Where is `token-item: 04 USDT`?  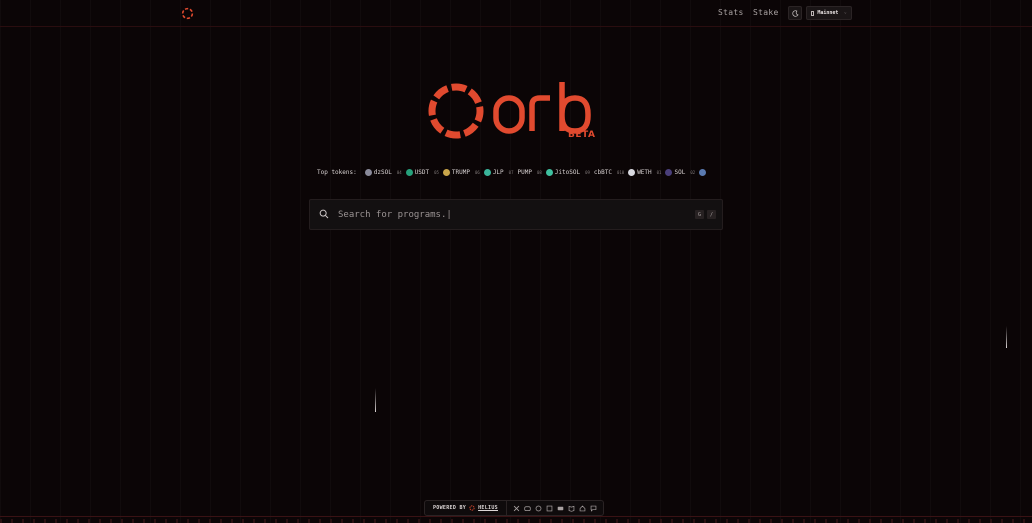
token-item: 04 USDT is located at coordinates (413, 172).